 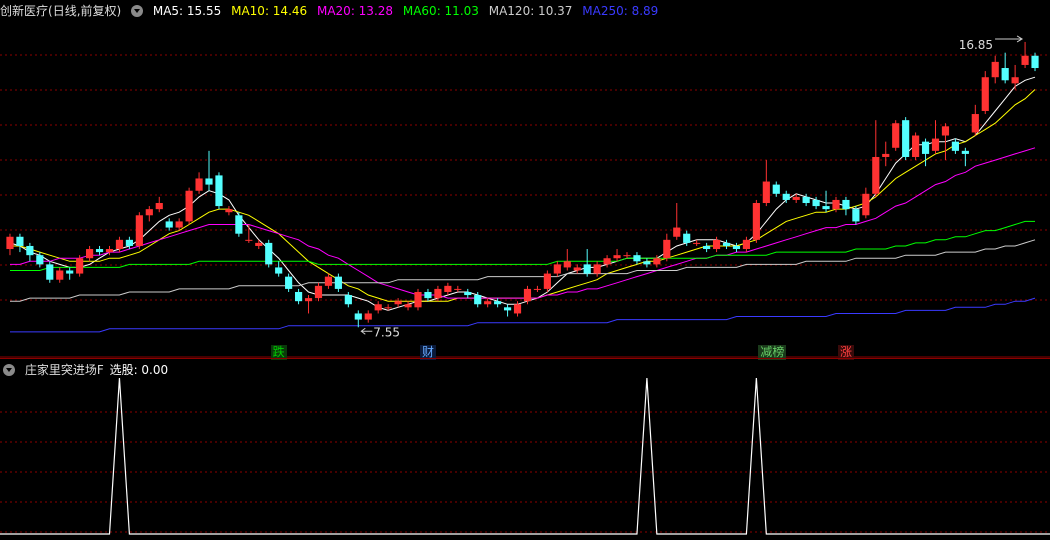 What do you see at coordinates (620, 11) in the screenshot?
I see `ma250-label: MA250: 8.89` at bounding box center [620, 11].